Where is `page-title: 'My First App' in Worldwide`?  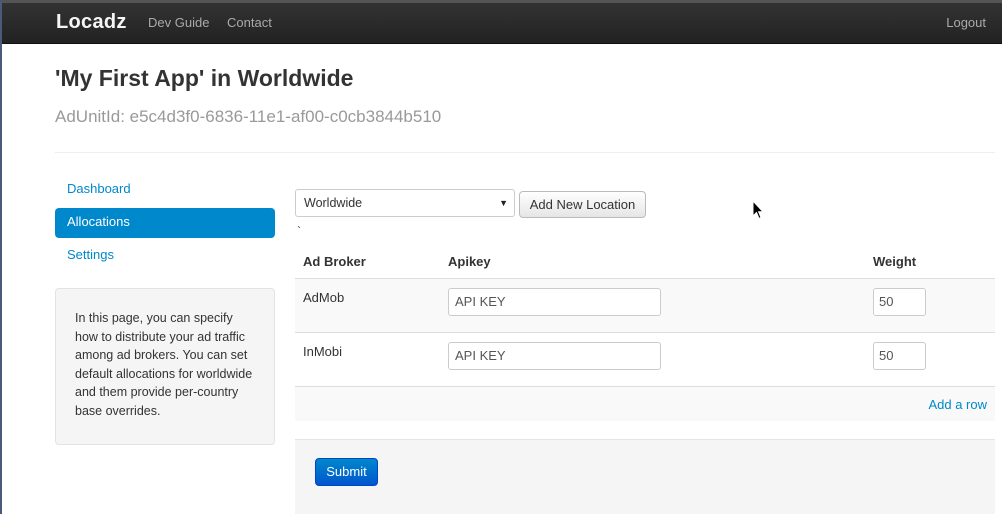 page-title: 'My First App' in Worldwide is located at coordinates (204, 78).